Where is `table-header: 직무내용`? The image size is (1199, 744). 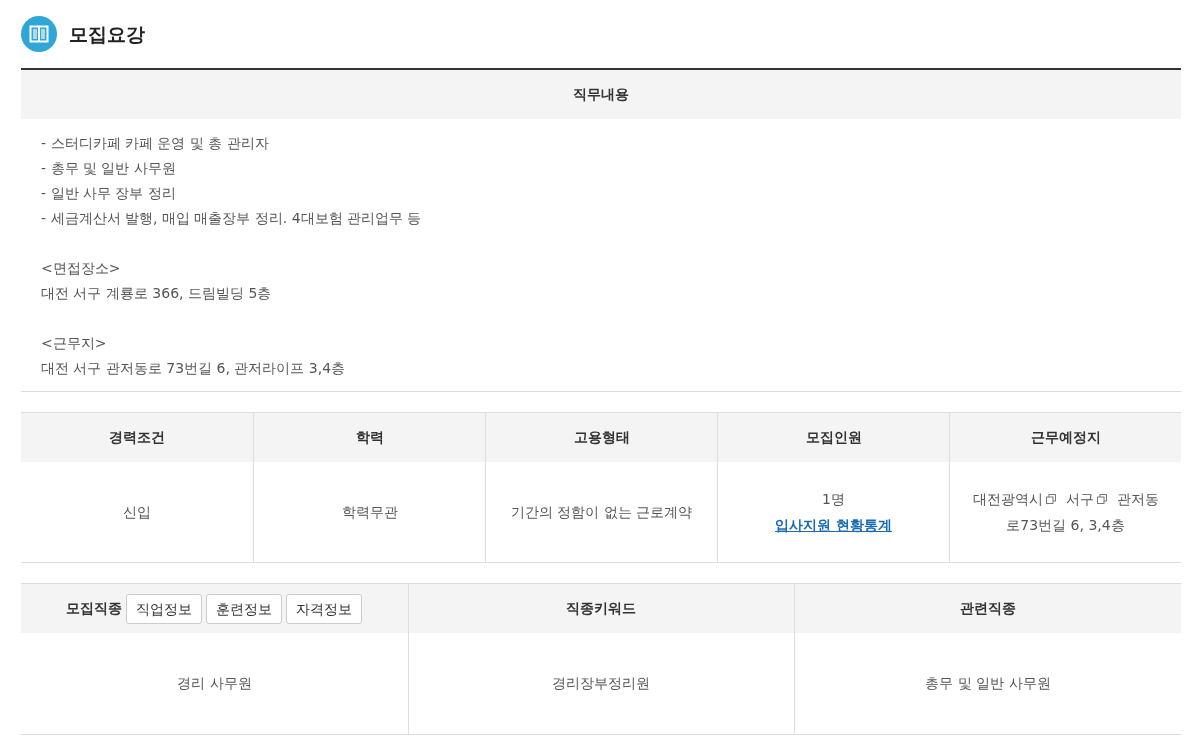 table-header: 직무내용 is located at coordinates (601, 94).